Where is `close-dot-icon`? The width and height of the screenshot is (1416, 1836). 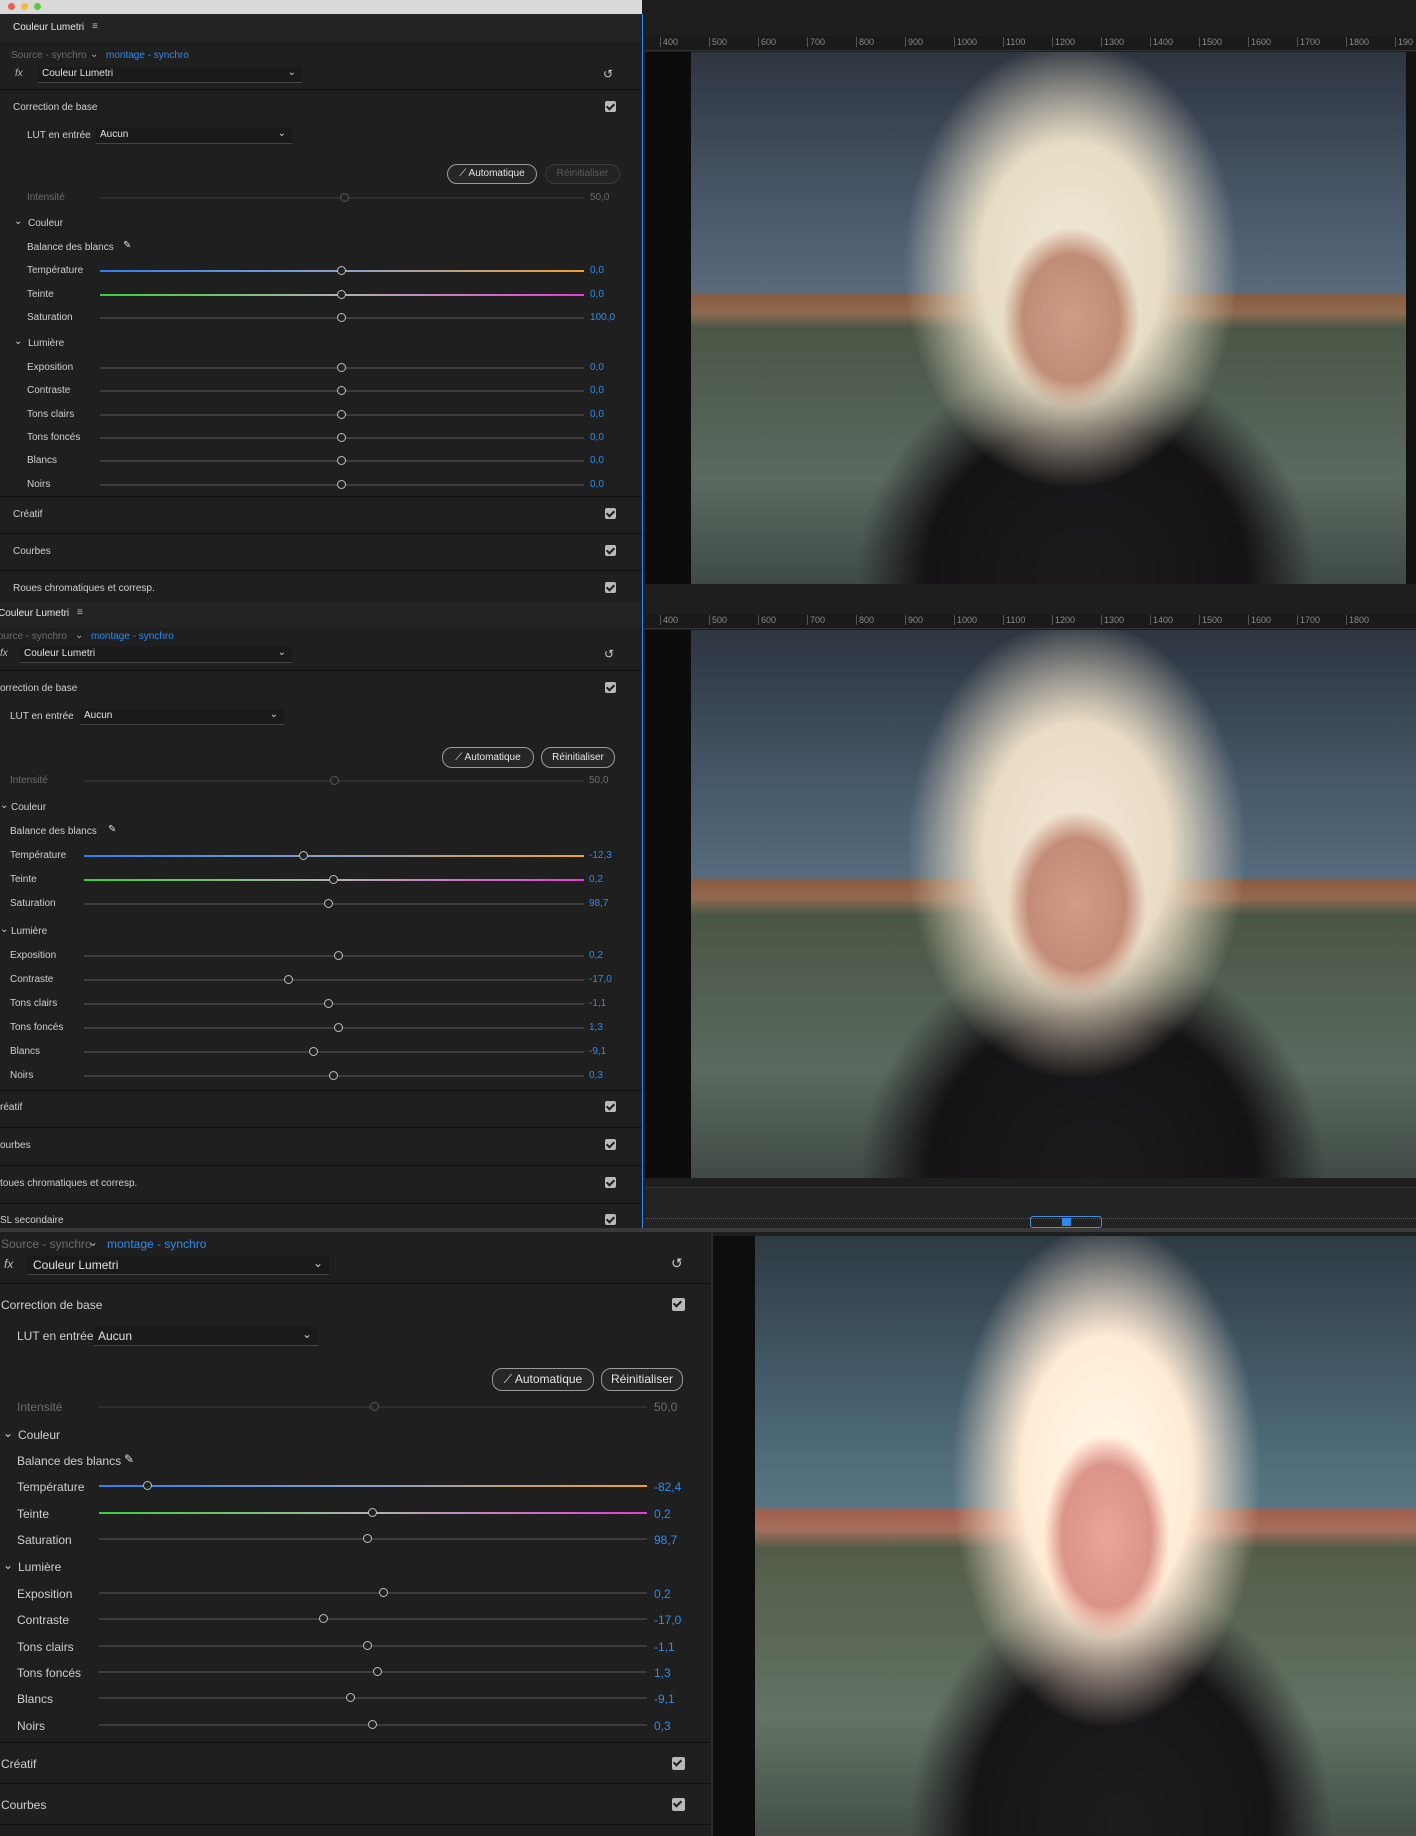
close-dot-icon is located at coordinates (11, 6).